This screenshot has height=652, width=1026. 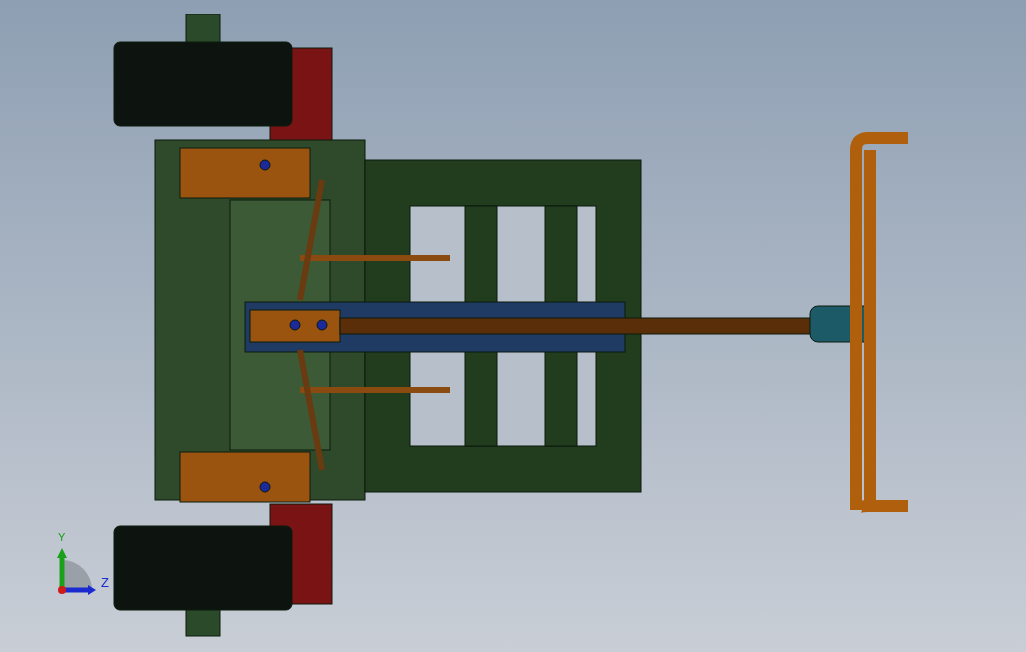 I want to click on y-axis-label: Y, so click(x=62, y=537).